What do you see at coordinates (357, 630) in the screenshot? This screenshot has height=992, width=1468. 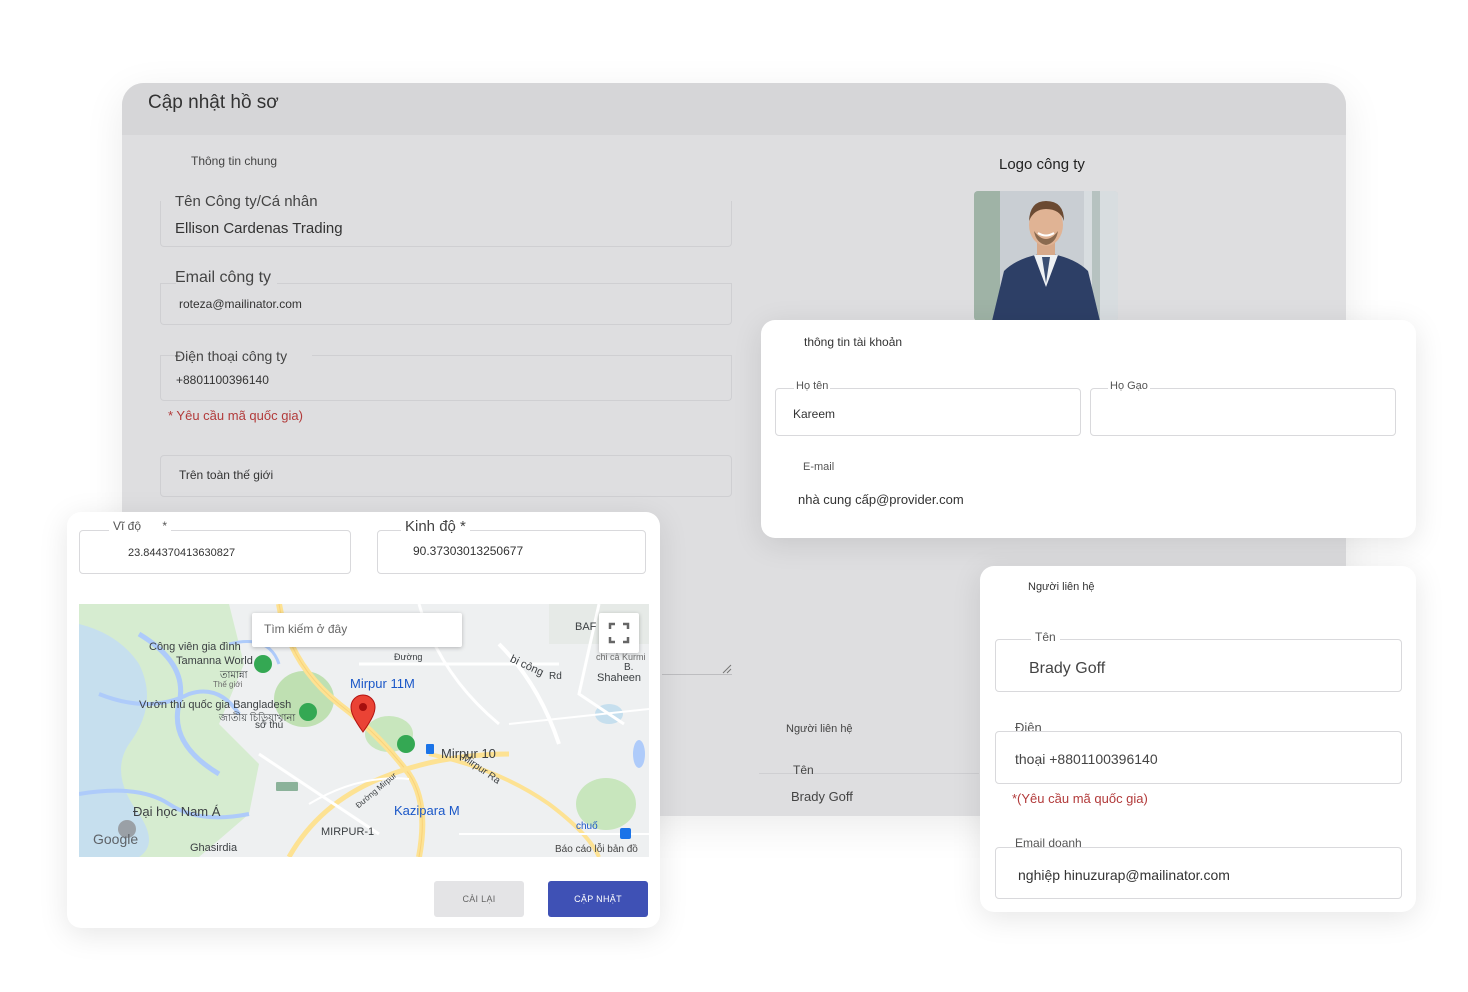 I see `map-search-input: Tìm kiếm ở đây` at bounding box center [357, 630].